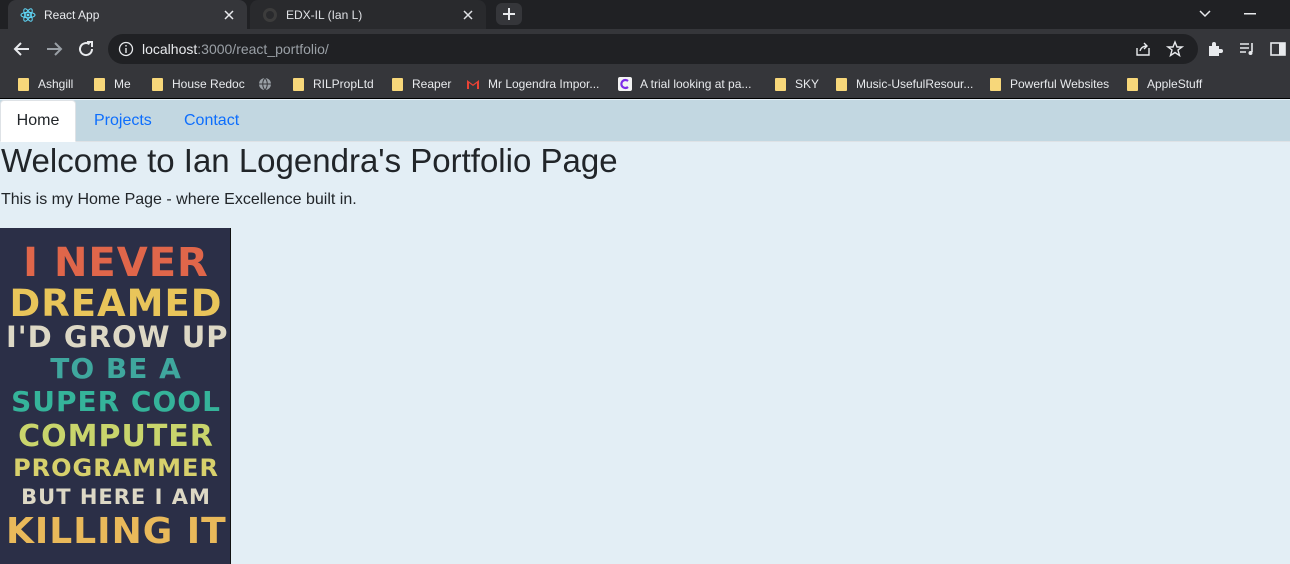 This screenshot has height=564, width=1290. I want to click on nav-home: Home, so click(38, 121).